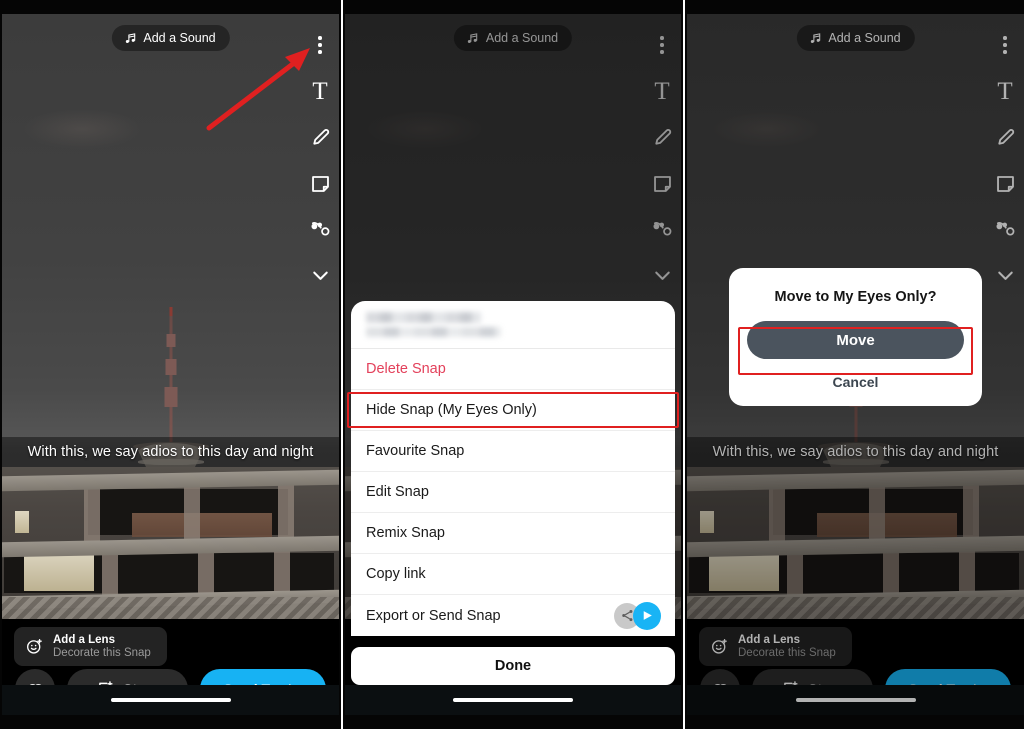 This screenshot has width=1024, height=729. Describe the element at coordinates (415, 451) in the screenshot. I see `menu-item-label: Favourite Snap` at that location.